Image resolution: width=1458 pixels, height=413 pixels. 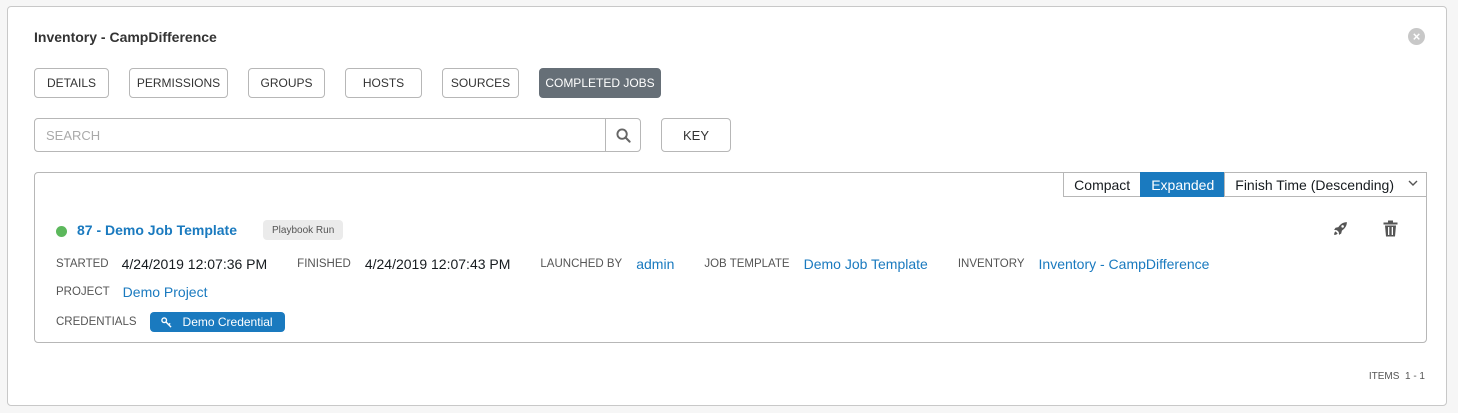 What do you see at coordinates (166, 322) in the screenshot?
I see `key-icon` at bounding box center [166, 322].